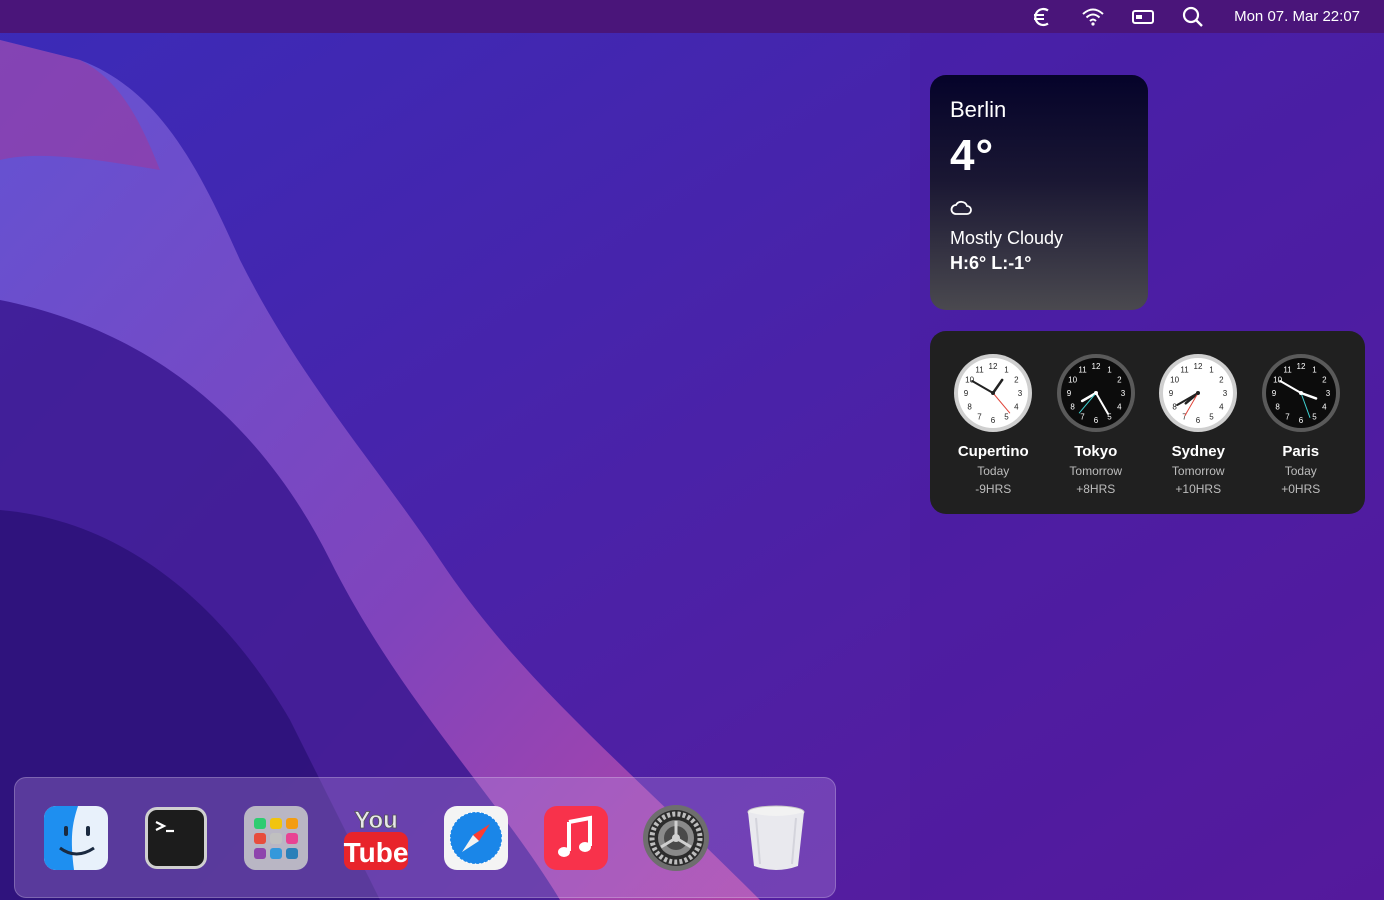 This screenshot has width=1384, height=900. What do you see at coordinates (1297, 16) in the screenshot?
I see `menu-bar-clock: Mon 07. Mar 22:07` at bounding box center [1297, 16].